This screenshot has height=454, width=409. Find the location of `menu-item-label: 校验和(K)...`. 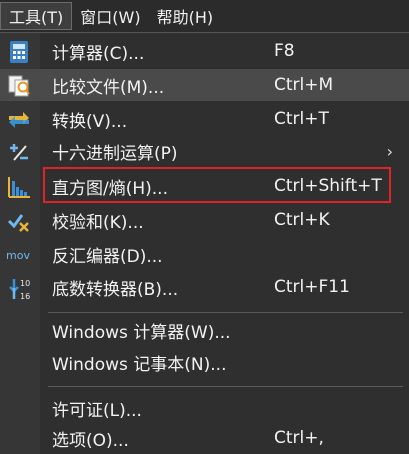

menu-item-label: 校验和(K)... is located at coordinates (98, 222).